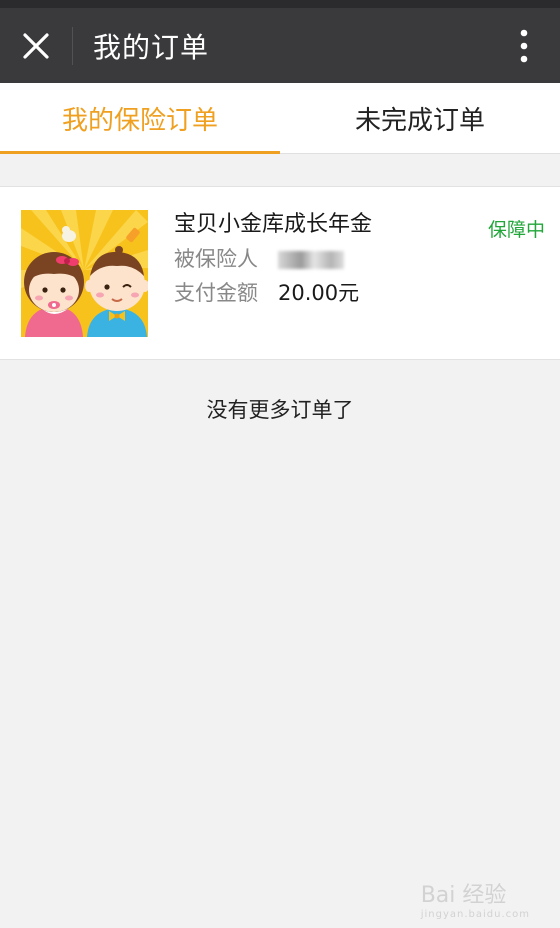 The image size is (560, 928). I want to click on more-vertical-icon, so click(524, 45).